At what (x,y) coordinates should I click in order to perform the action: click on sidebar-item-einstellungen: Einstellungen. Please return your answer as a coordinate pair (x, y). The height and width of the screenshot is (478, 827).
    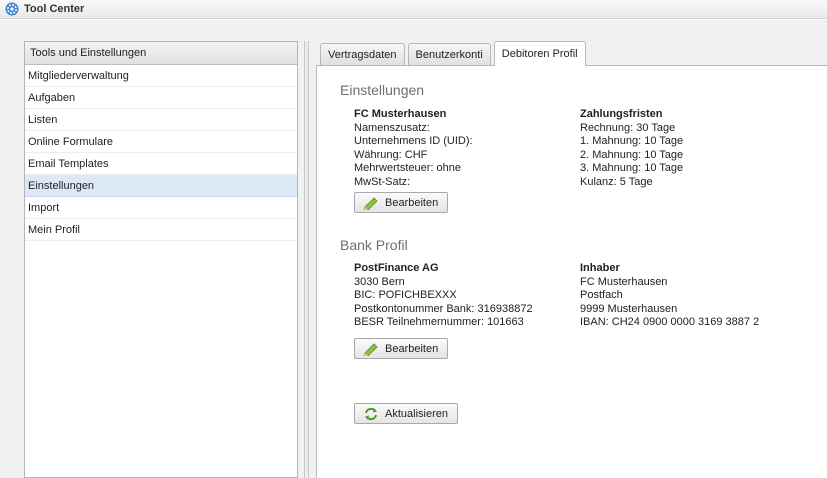
    Looking at the image, I should click on (161, 186).